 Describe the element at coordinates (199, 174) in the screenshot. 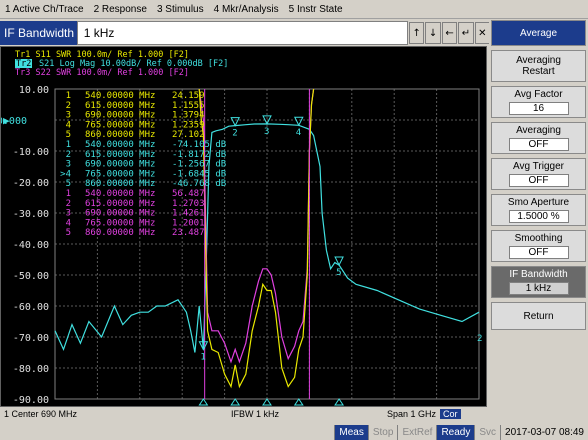

I see `marker-row-value: -1.6845 dB` at that location.